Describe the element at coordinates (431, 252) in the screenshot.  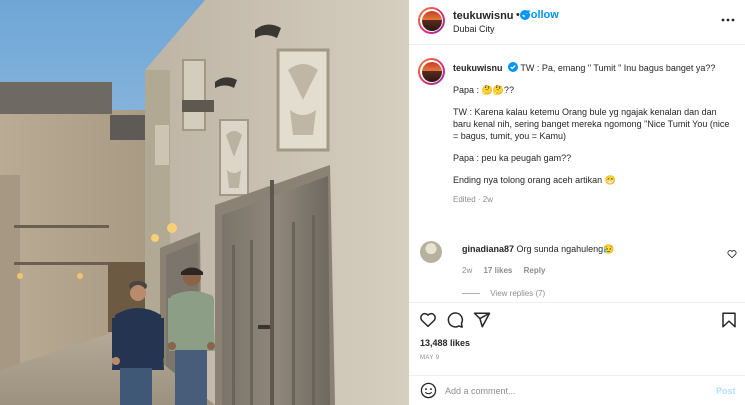
I see `commenter-avatar` at that location.